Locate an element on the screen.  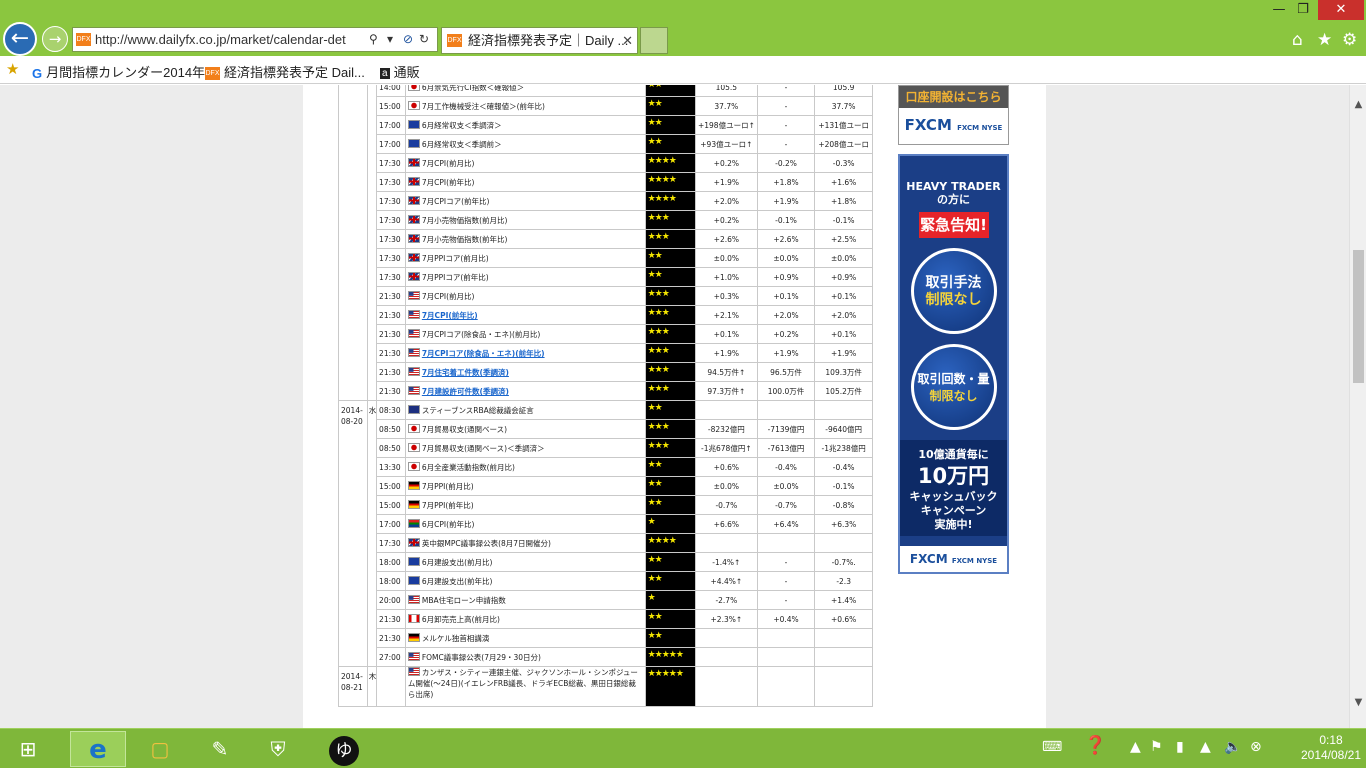
maximize-icon: ❐ is located at coordinates (1303, 10).